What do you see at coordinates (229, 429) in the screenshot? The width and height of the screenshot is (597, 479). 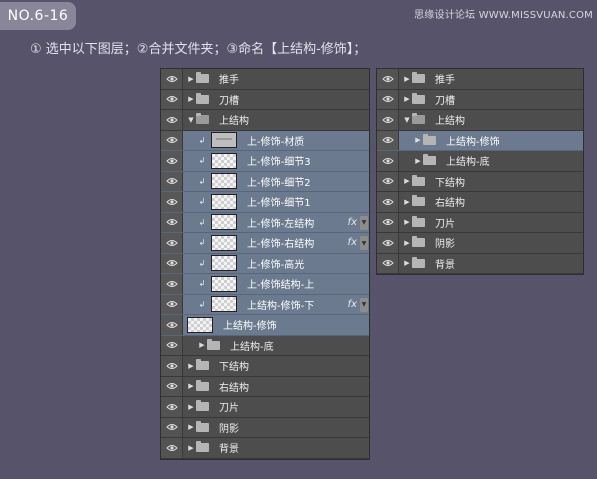 I see `layer-name: 阴影` at bounding box center [229, 429].